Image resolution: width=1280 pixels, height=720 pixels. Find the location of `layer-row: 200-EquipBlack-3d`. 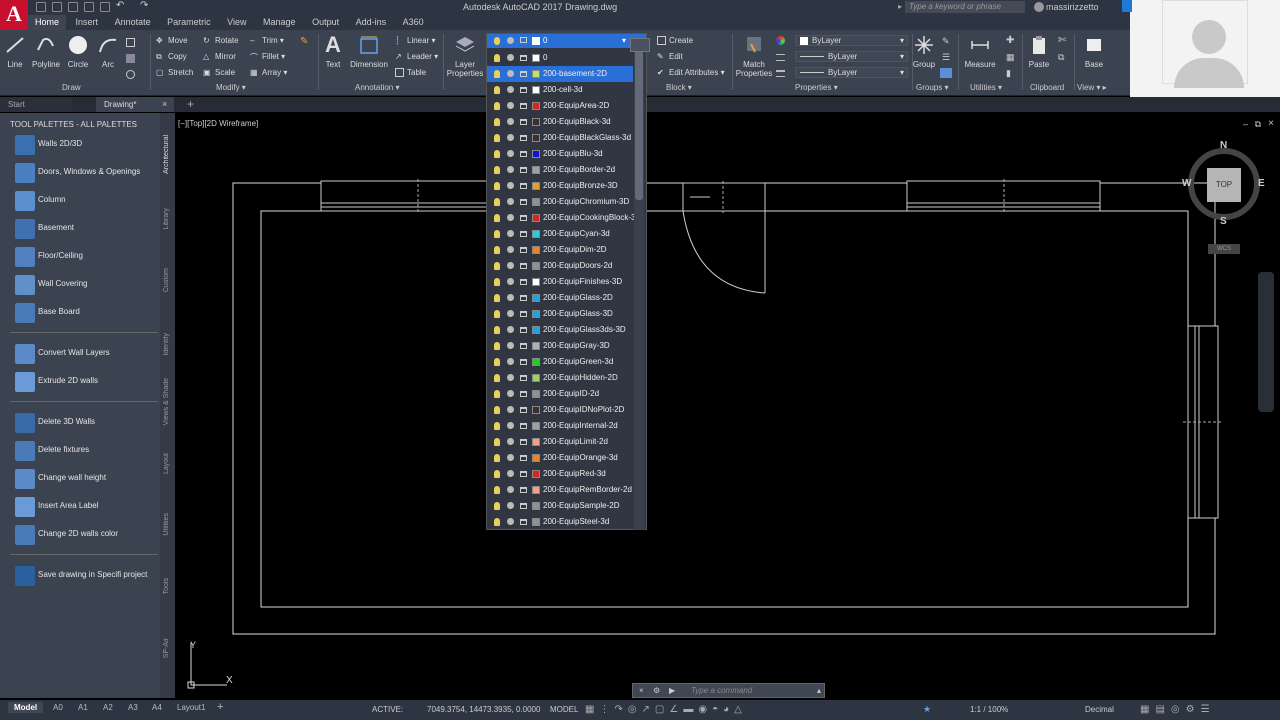

layer-row: 200-EquipBlack-3d is located at coordinates (560, 122).